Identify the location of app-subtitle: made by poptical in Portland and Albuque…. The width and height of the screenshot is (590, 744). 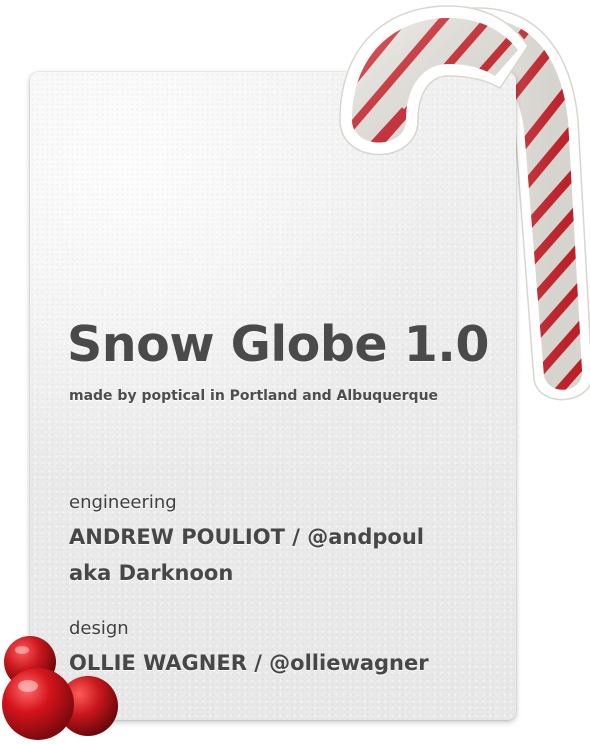
(254, 396).